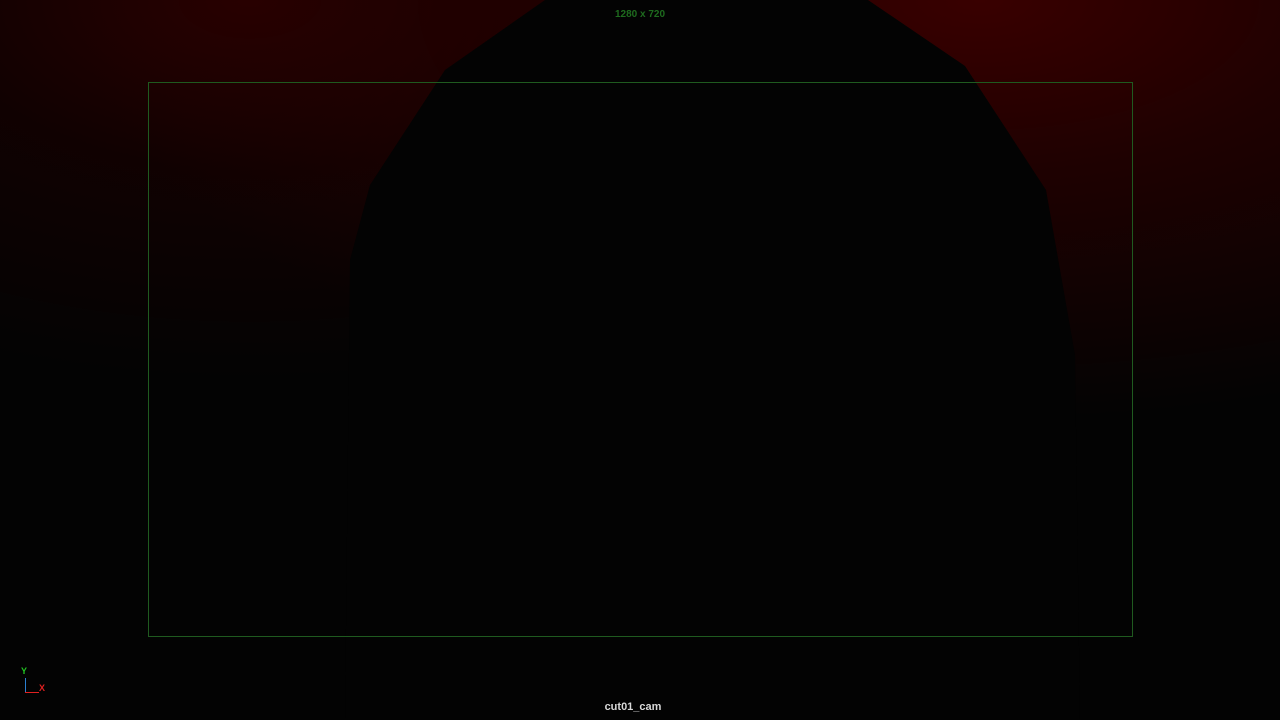  Describe the element at coordinates (32, 692) in the screenshot. I see `axis-x-line` at that location.